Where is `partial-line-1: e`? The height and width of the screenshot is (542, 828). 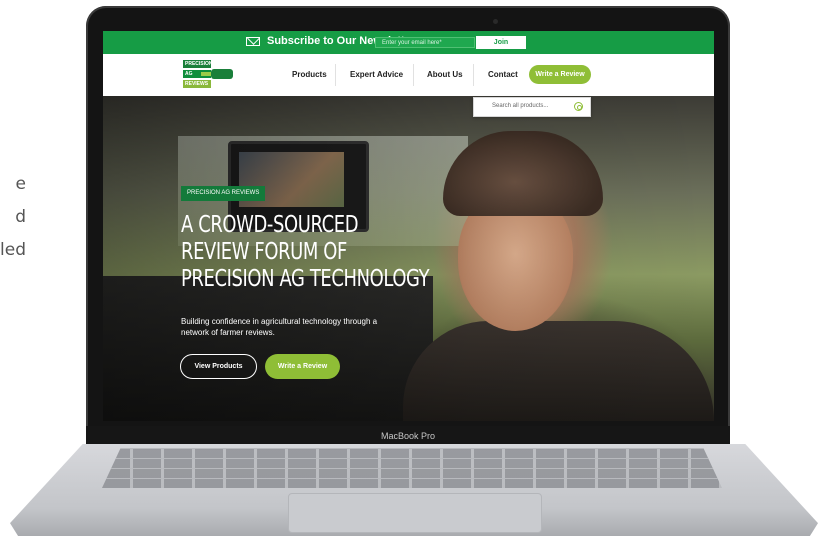 partial-line-1: e is located at coordinates (20, 184).